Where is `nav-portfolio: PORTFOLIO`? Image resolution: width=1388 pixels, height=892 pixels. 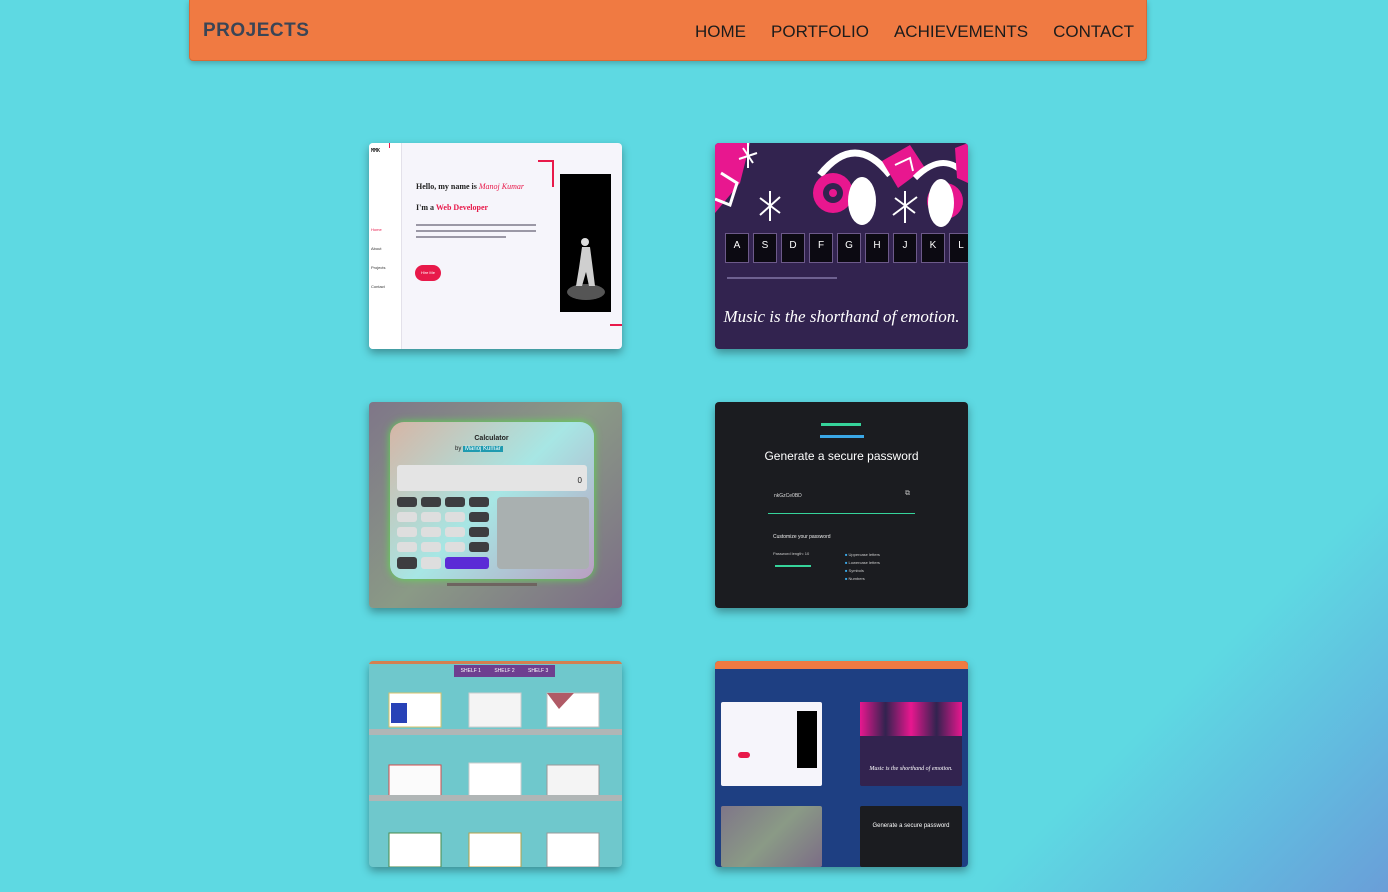 nav-portfolio: PORTFOLIO is located at coordinates (820, 32).